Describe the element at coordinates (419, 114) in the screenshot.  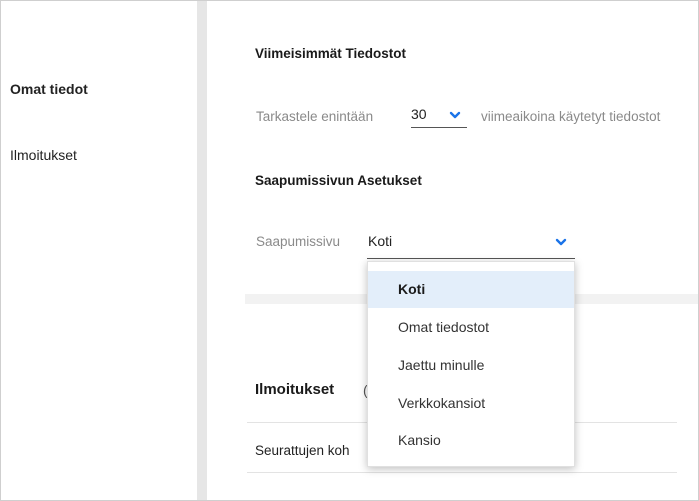
I see `recent-files-count-value: 30` at that location.